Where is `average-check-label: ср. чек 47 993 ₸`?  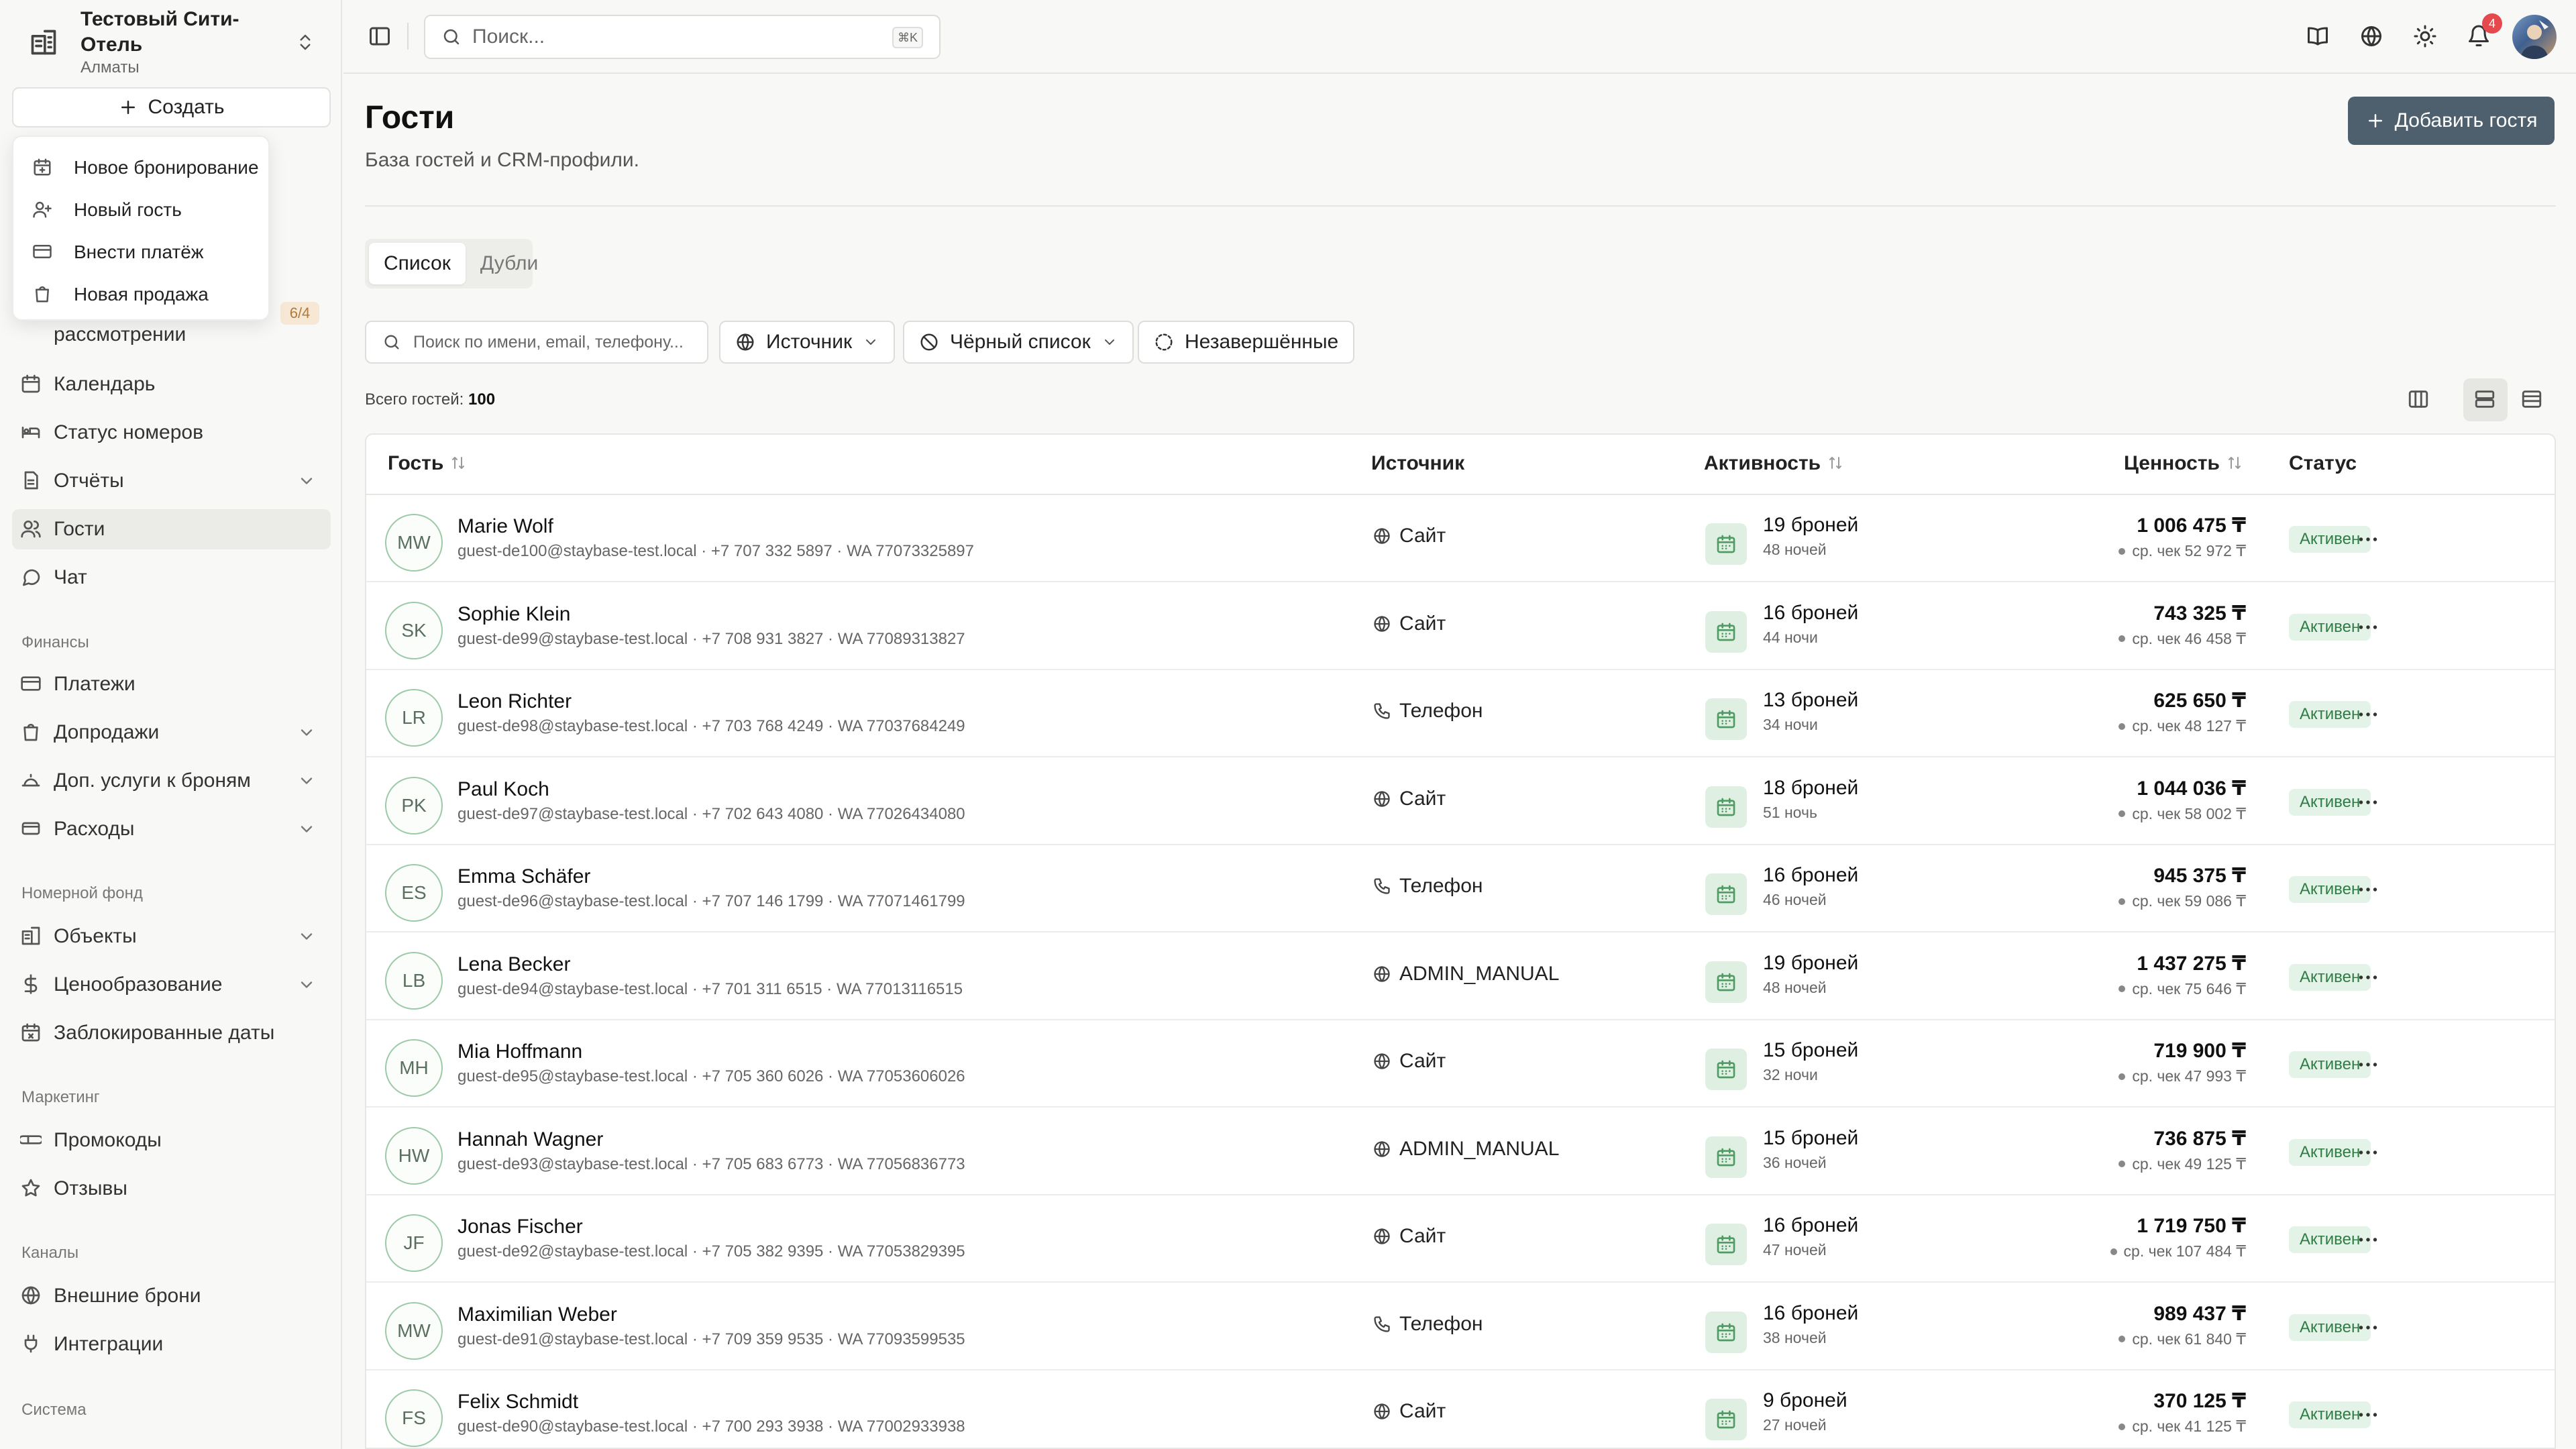
average-check-label: ср. чек 47 993 ₸ is located at coordinates (2189, 1076).